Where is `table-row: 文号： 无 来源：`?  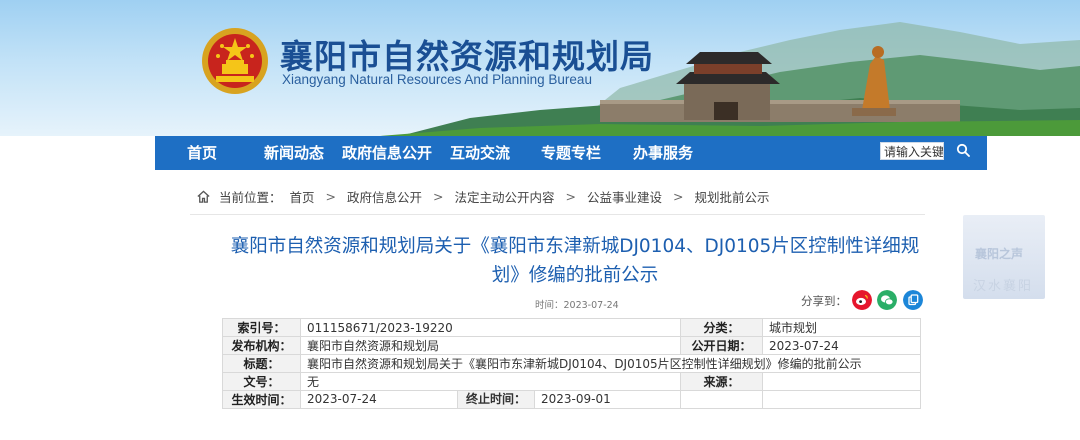 table-row: 文号： 无 来源： is located at coordinates (571, 381).